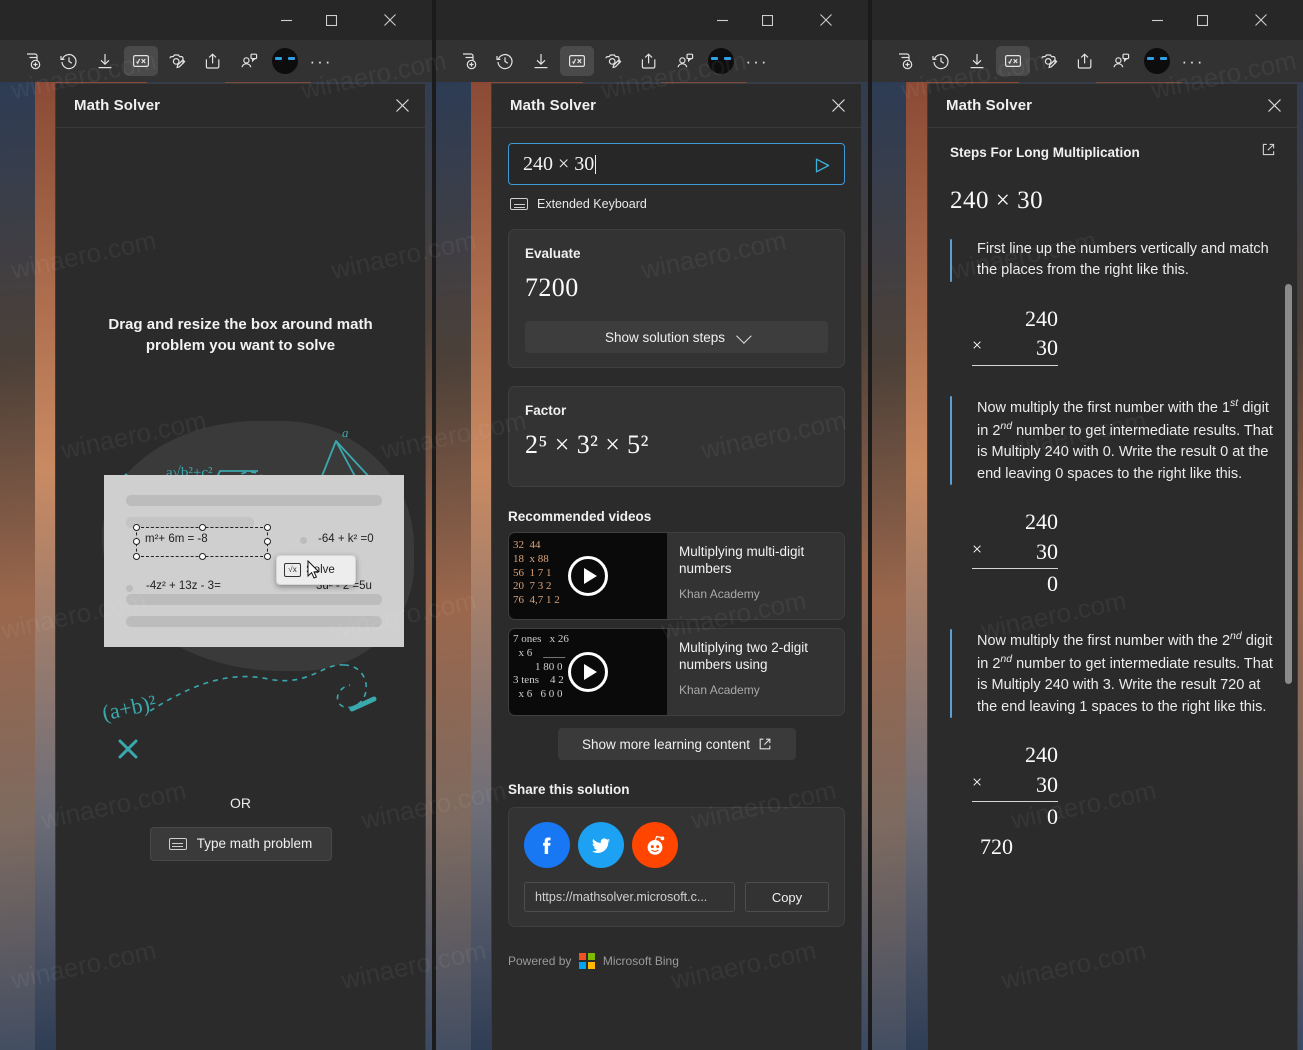  What do you see at coordinates (202, 541) in the screenshot?
I see `selection-box: m²+ 6m = -8` at bounding box center [202, 541].